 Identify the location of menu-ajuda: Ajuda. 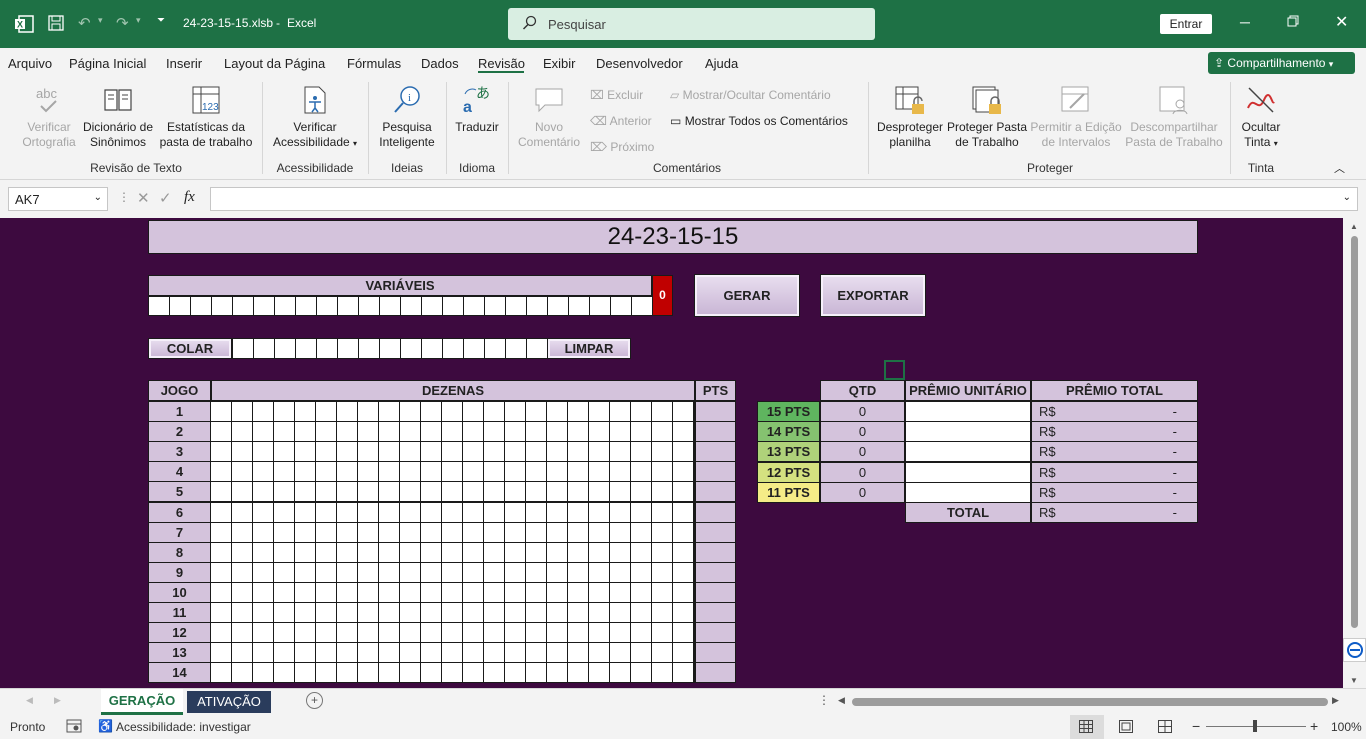
(721, 63).